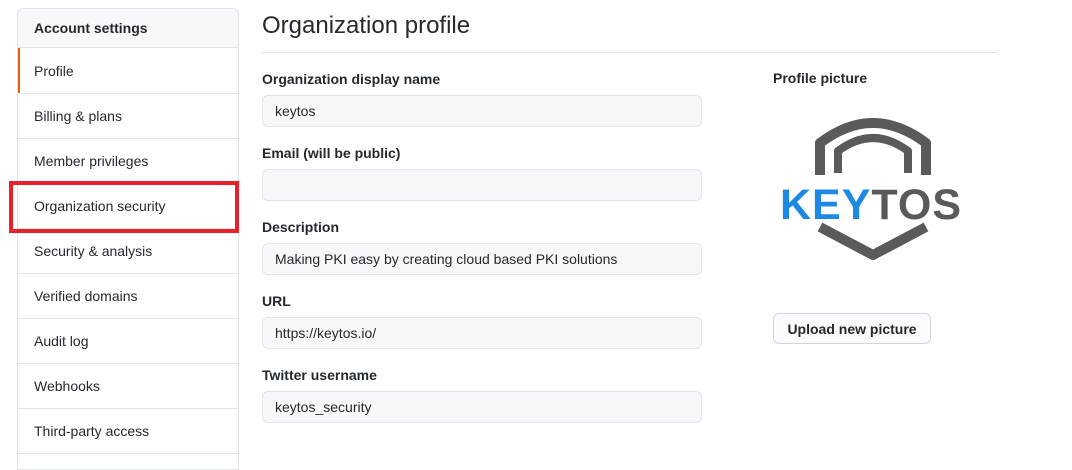 This screenshot has height=470, width=1072. What do you see at coordinates (826, 205) in the screenshot?
I see `logo-text-key: KEY` at bounding box center [826, 205].